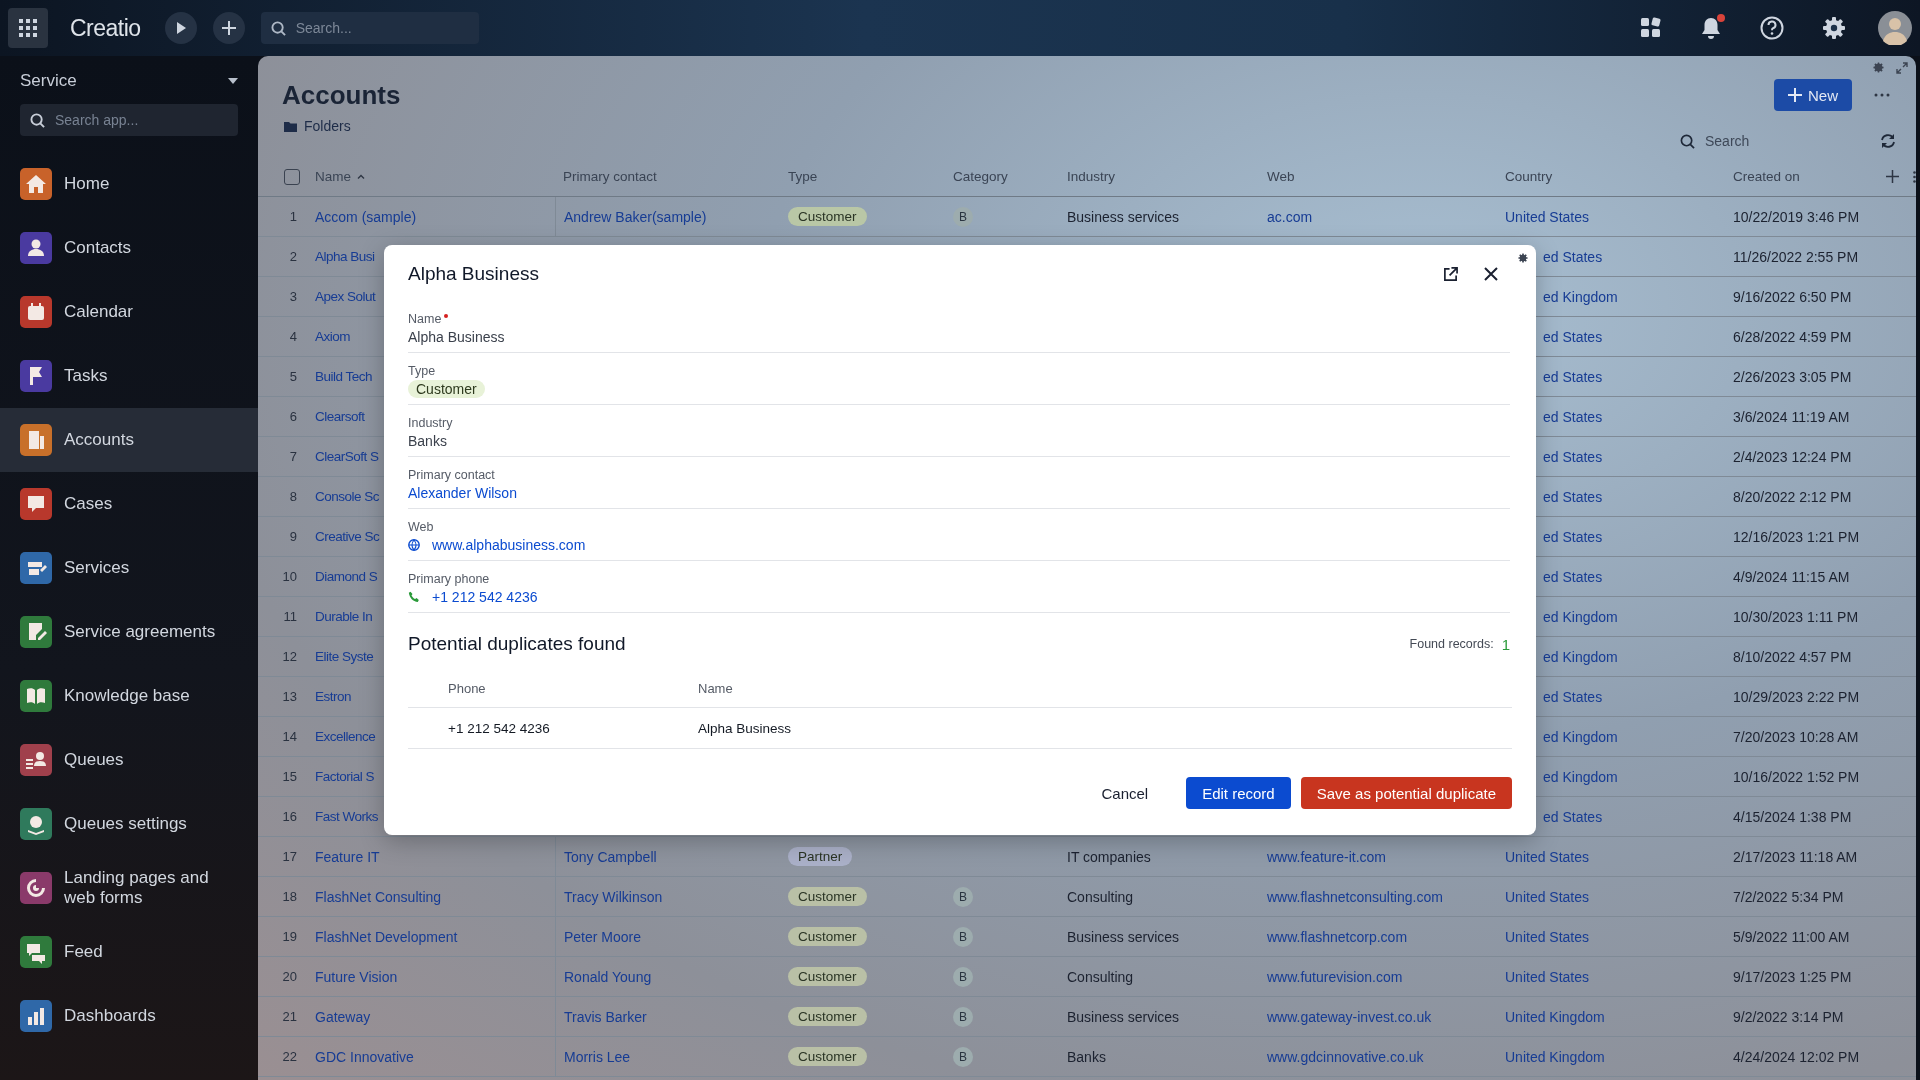 The height and width of the screenshot is (1080, 1920). I want to click on account-name-link: Feature IT, so click(347, 856).